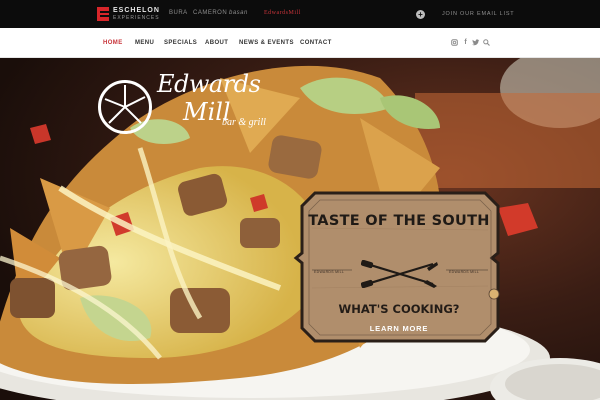  What do you see at coordinates (103, 14) in the screenshot?
I see `eschelon-logo-icon` at bounding box center [103, 14].